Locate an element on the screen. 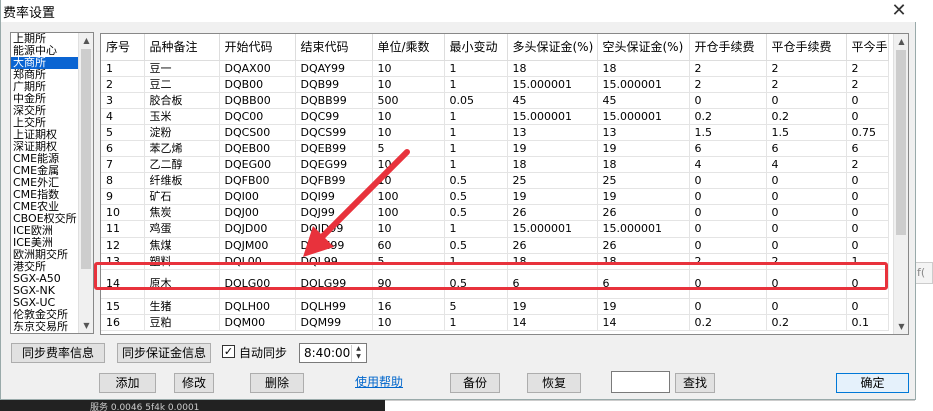 The width and height of the screenshot is (933, 411). spin-up-icon: ▲ is located at coordinates (358, 349).